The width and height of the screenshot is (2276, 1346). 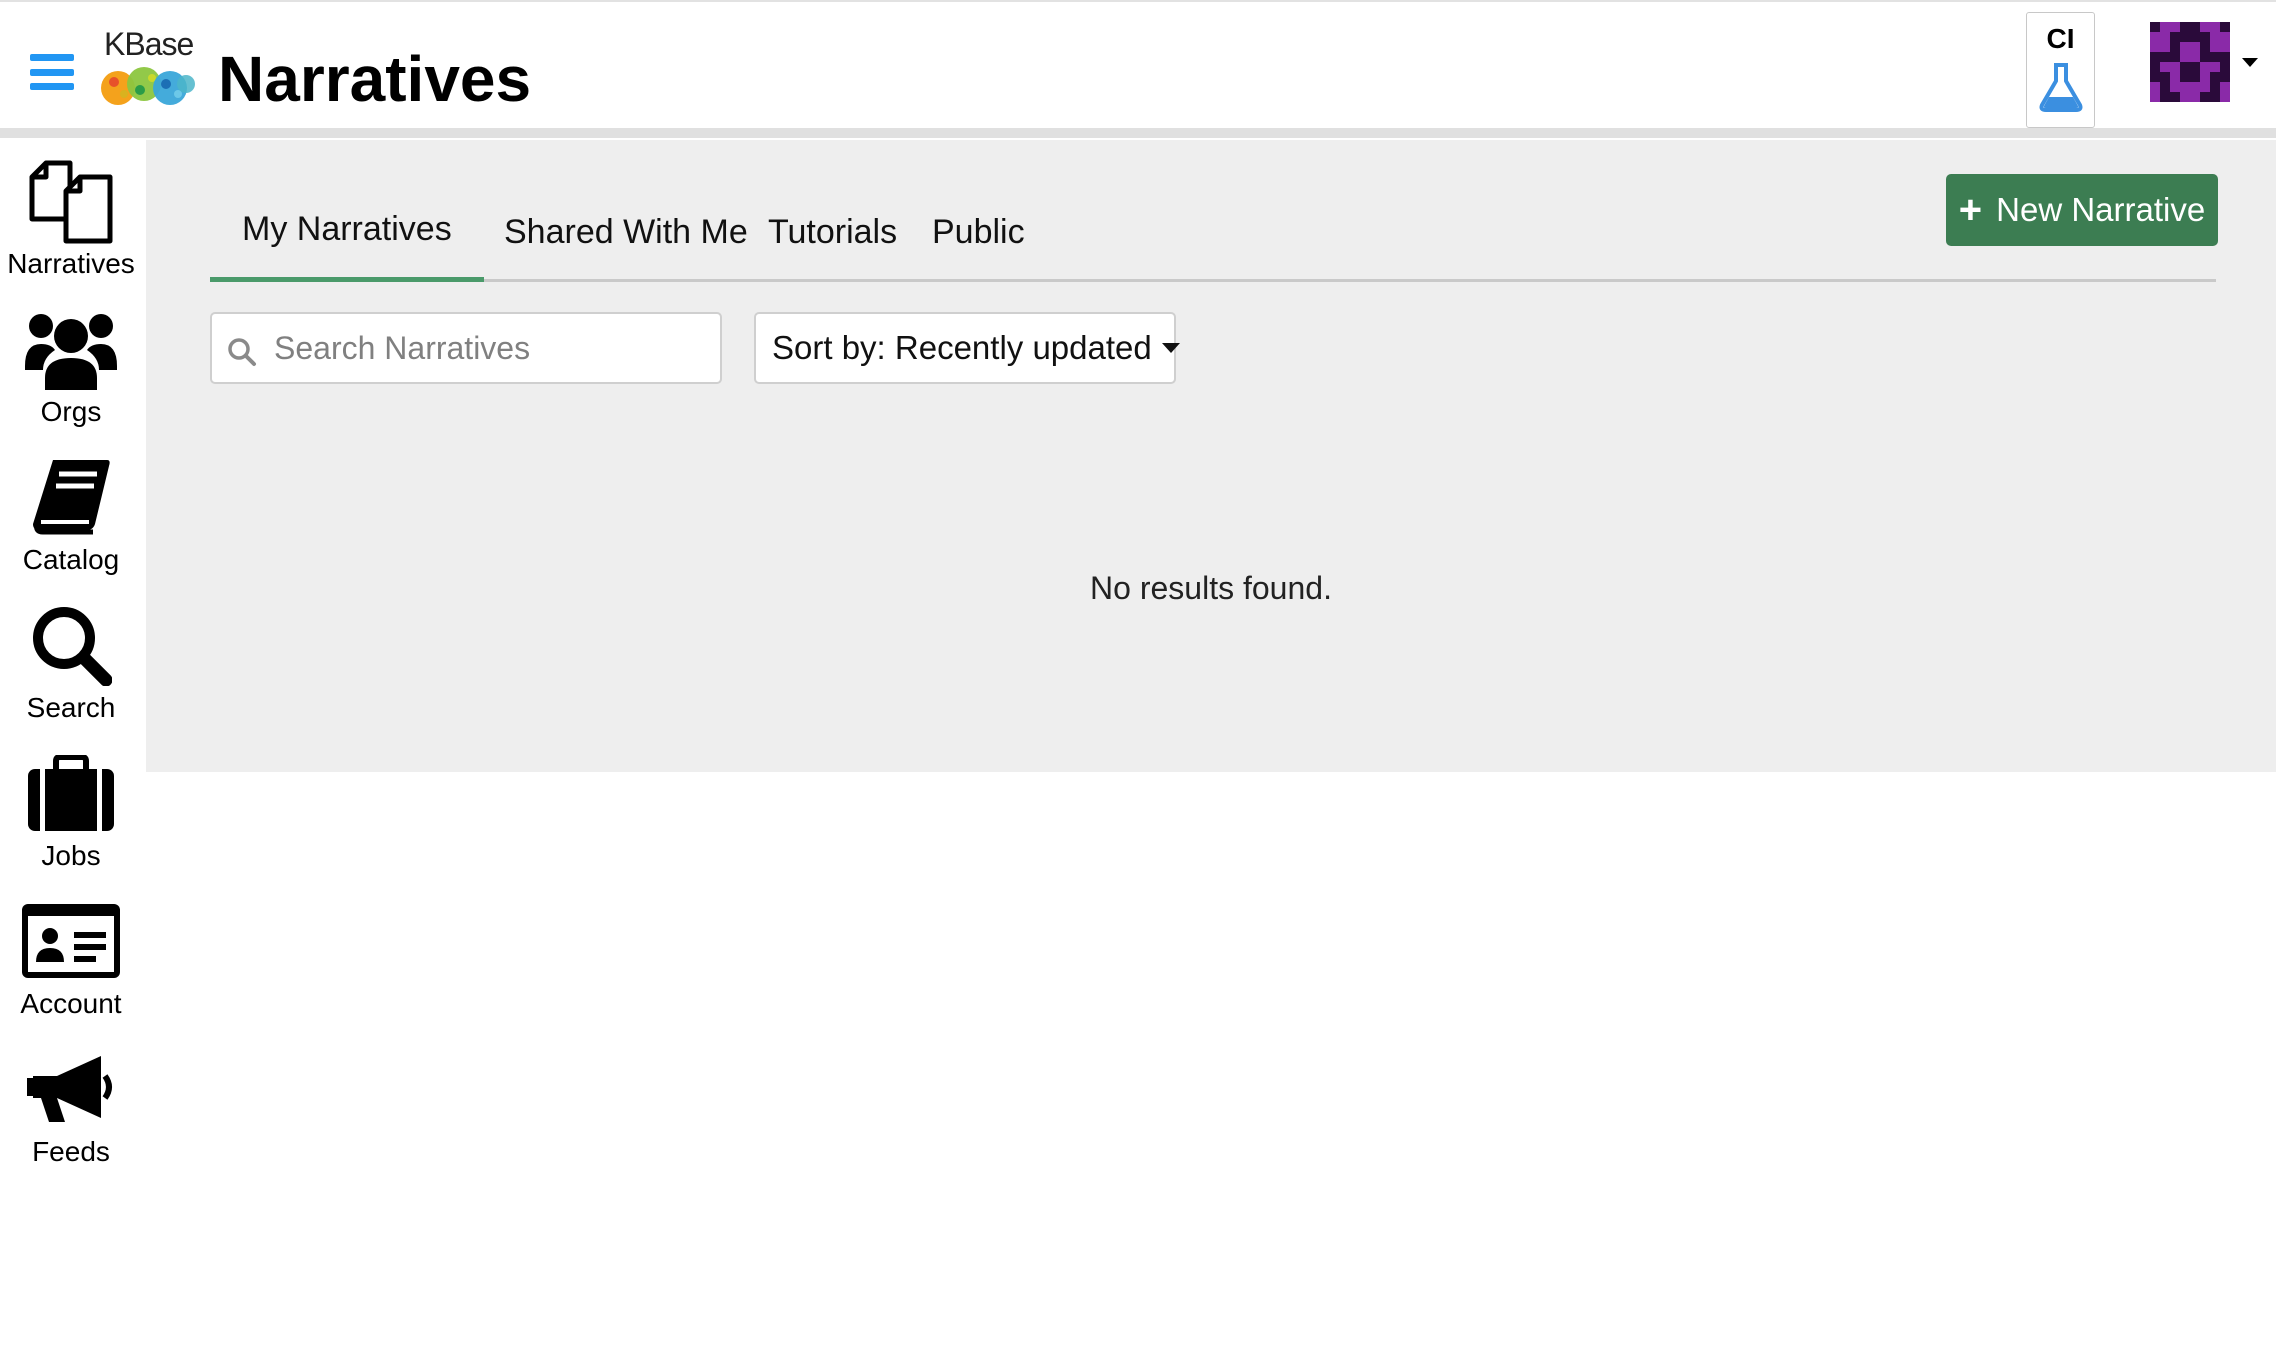 I want to click on bullhorn-icon, so click(x=69, y=1089).